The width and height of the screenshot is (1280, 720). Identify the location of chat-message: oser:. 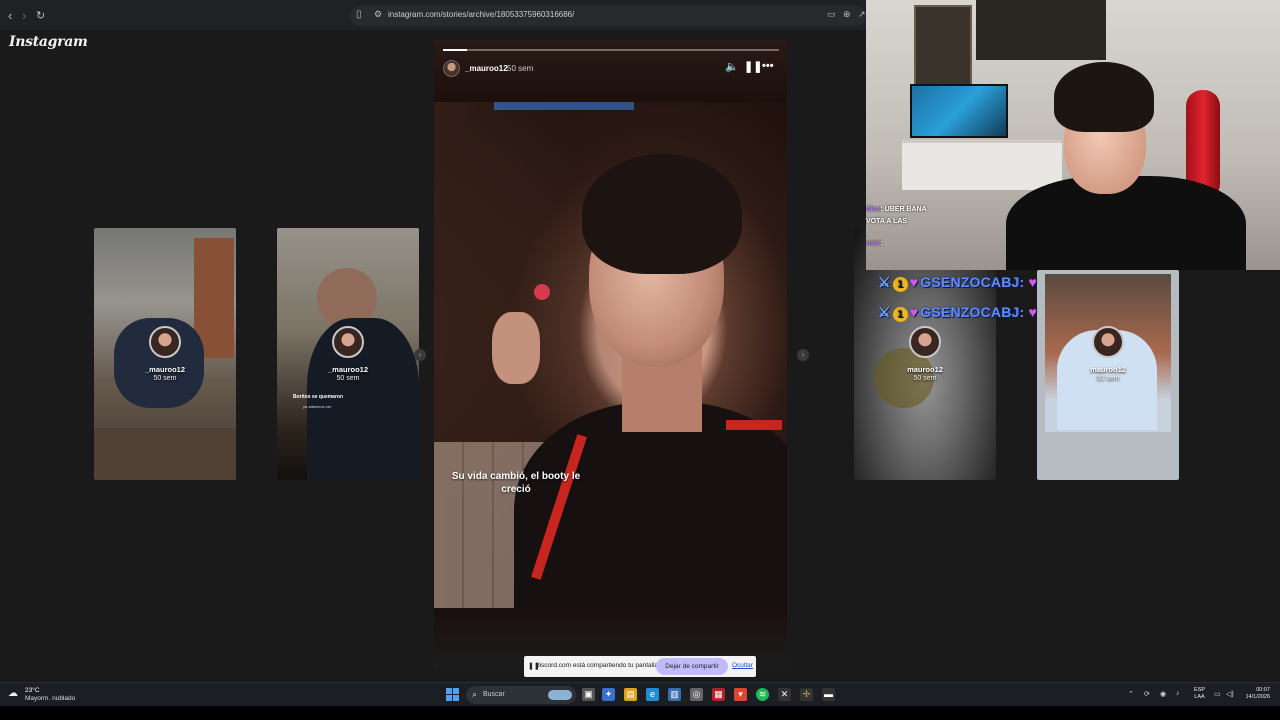
(875, 243).